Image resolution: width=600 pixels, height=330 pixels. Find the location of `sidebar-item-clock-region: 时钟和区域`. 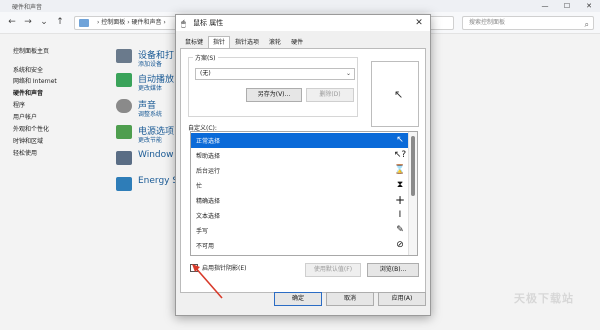

sidebar-item-clock-region: 时钟和区域 is located at coordinates (28, 140).